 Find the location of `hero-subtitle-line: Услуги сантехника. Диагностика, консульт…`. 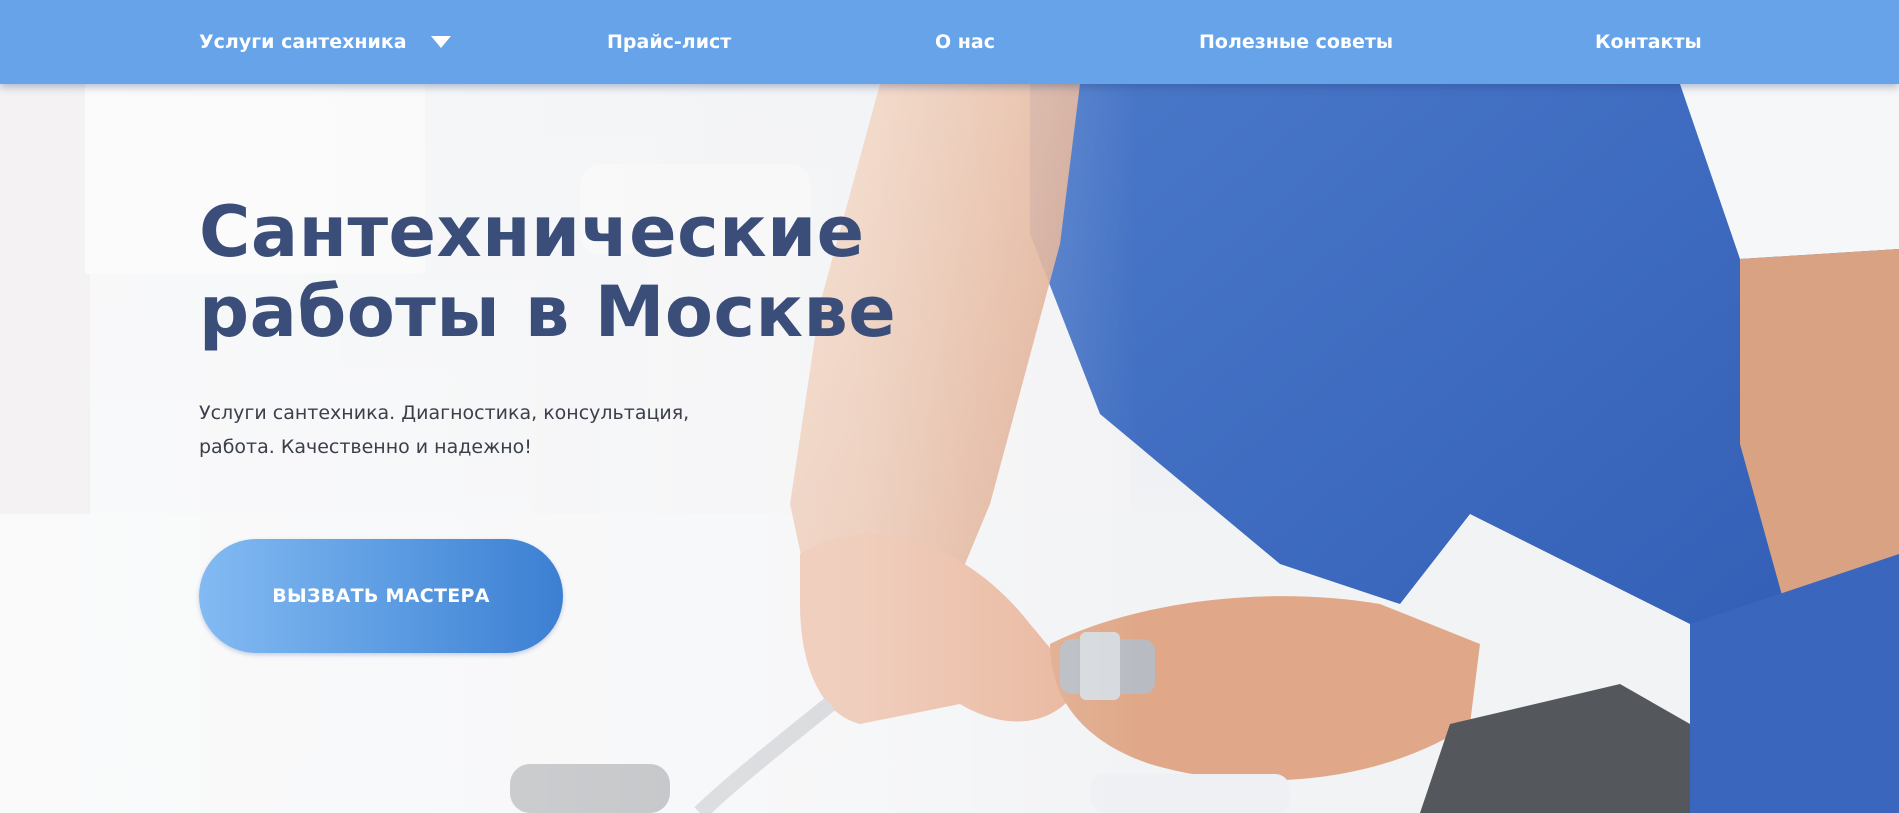

hero-subtitle-line: Услуги сантехника. Диагностика, консульт… is located at coordinates (444, 413).